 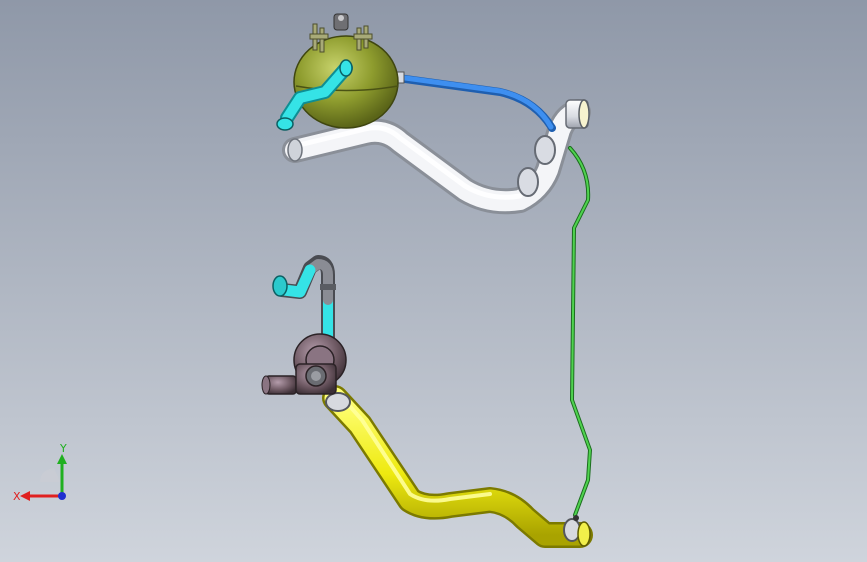 What do you see at coordinates (63, 448) in the screenshot?
I see `y-axis-label: Y` at bounding box center [63, 448].